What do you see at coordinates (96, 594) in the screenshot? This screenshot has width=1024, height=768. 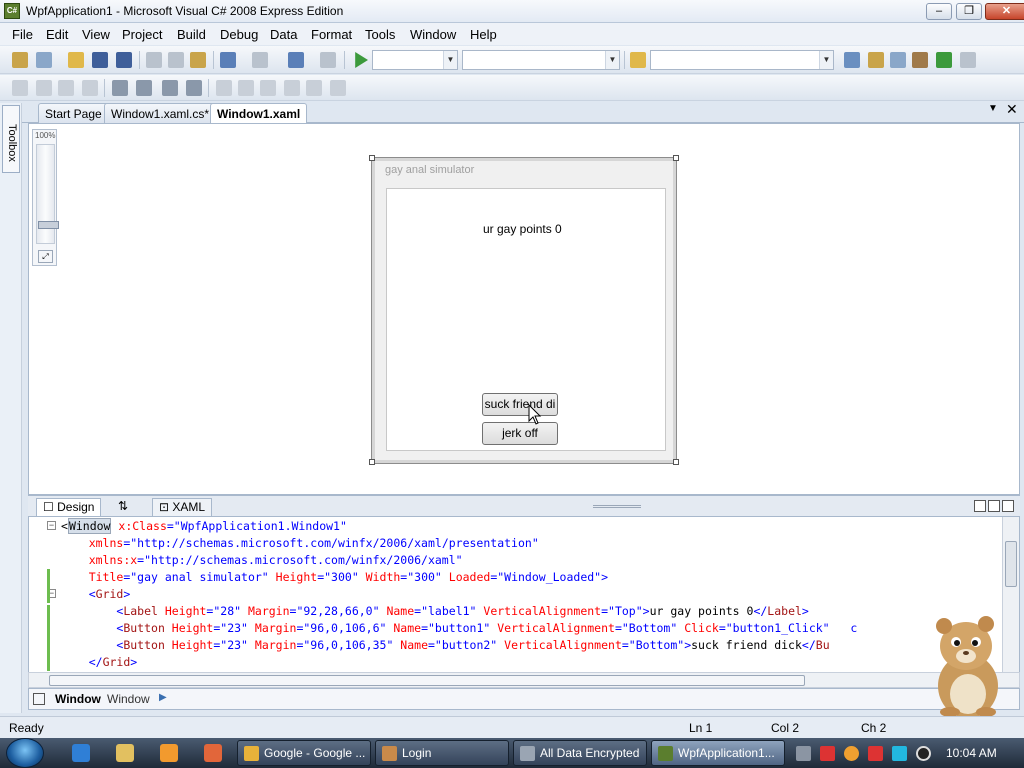 I see `code-line: <Grid>` at bounding box center [96, 594].